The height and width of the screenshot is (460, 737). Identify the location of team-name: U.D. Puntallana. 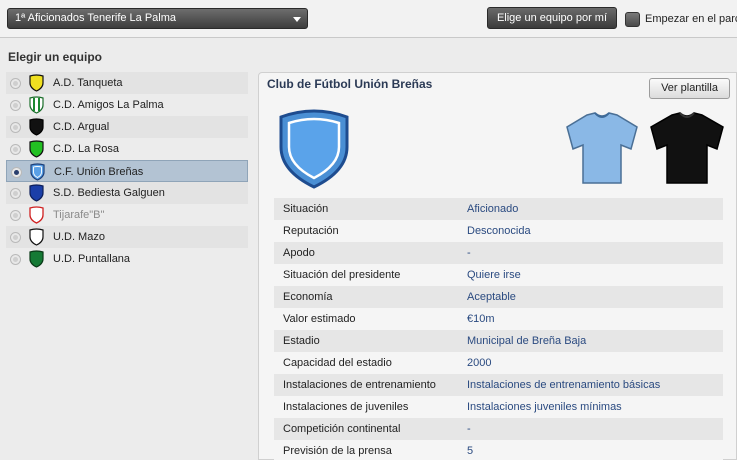
(92, 259).